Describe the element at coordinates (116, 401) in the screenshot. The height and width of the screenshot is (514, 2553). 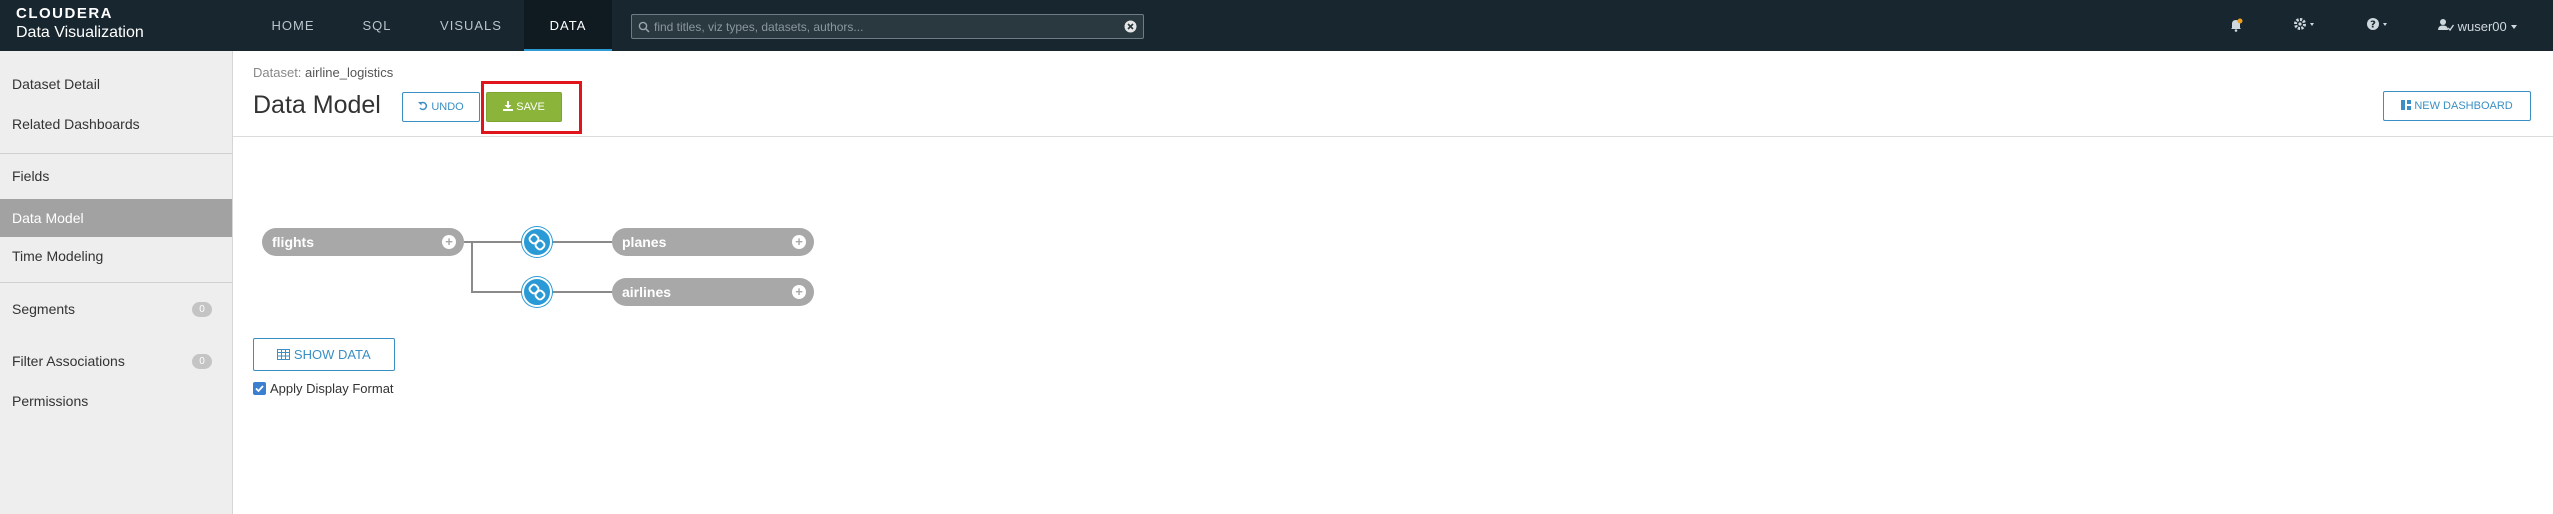
I see `sidebar-item-permissions: Permissions` at that location.